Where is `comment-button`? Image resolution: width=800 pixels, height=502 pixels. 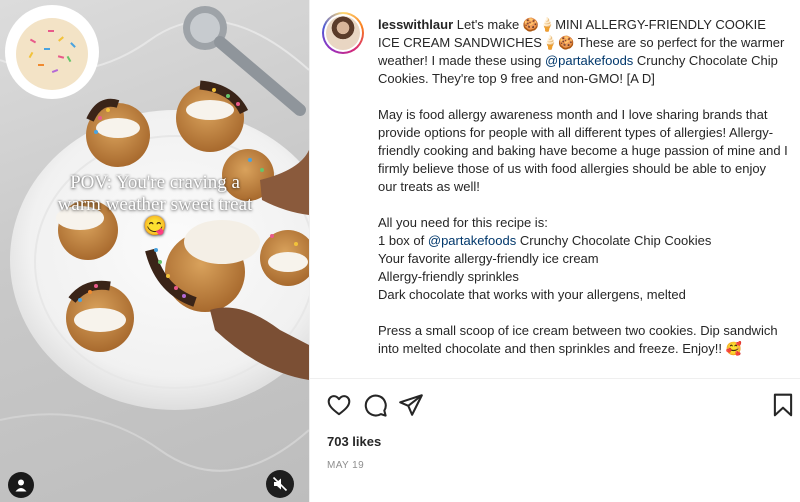
comment-button is located at coordinates (375, 405).